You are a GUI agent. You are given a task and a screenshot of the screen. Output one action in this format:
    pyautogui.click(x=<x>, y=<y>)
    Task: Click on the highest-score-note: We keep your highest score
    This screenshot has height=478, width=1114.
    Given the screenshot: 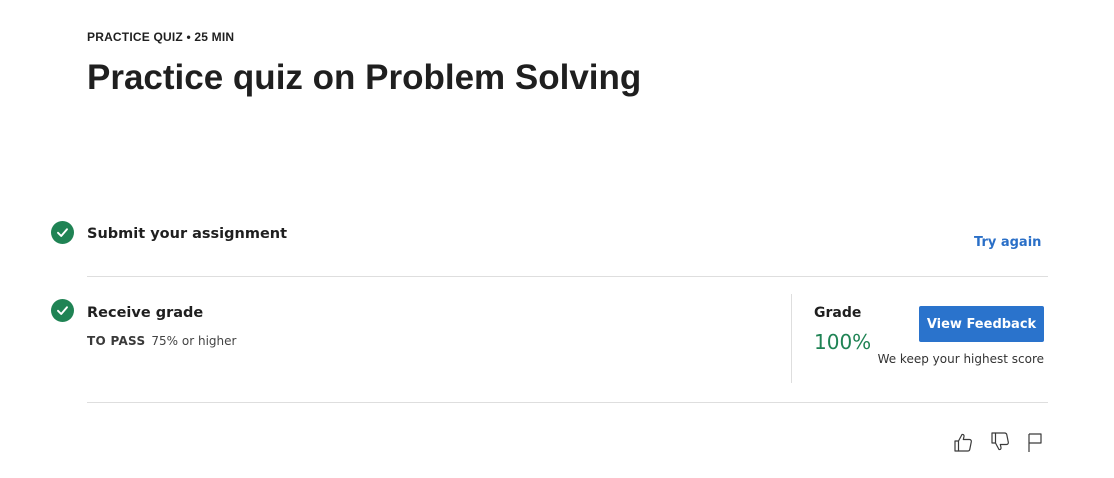 What is the action you would take?
    pyautogui.click(x=960, y=359)
    